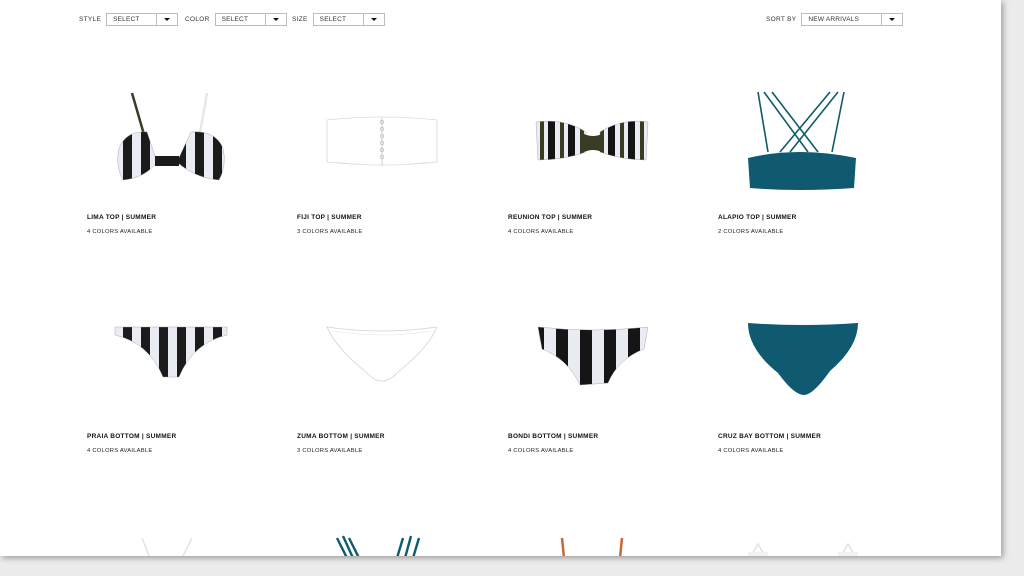 The image size is (1024, 576). What do you see at coordinates (387, 217) in the screenshot?
I see `product-name: FIJI TOP | SUMMER` at bounding box center [387, 217].